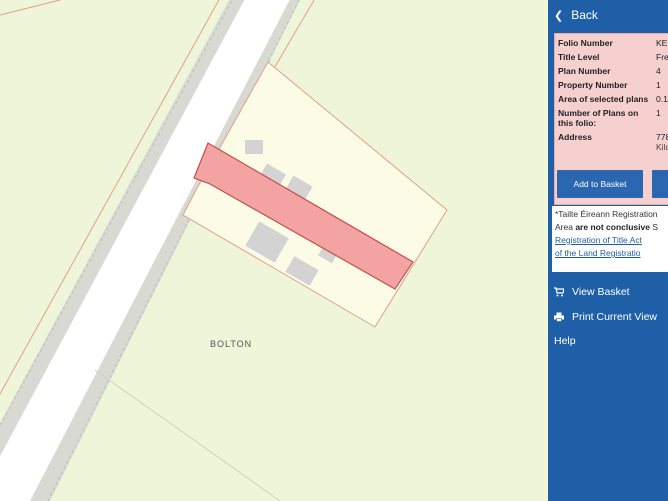 The height and width of the screenshot is (501, 668). Describe the element at coordinates (559, 15) in the screenshot. I see `chevron-left-icon: ❮` at that location.